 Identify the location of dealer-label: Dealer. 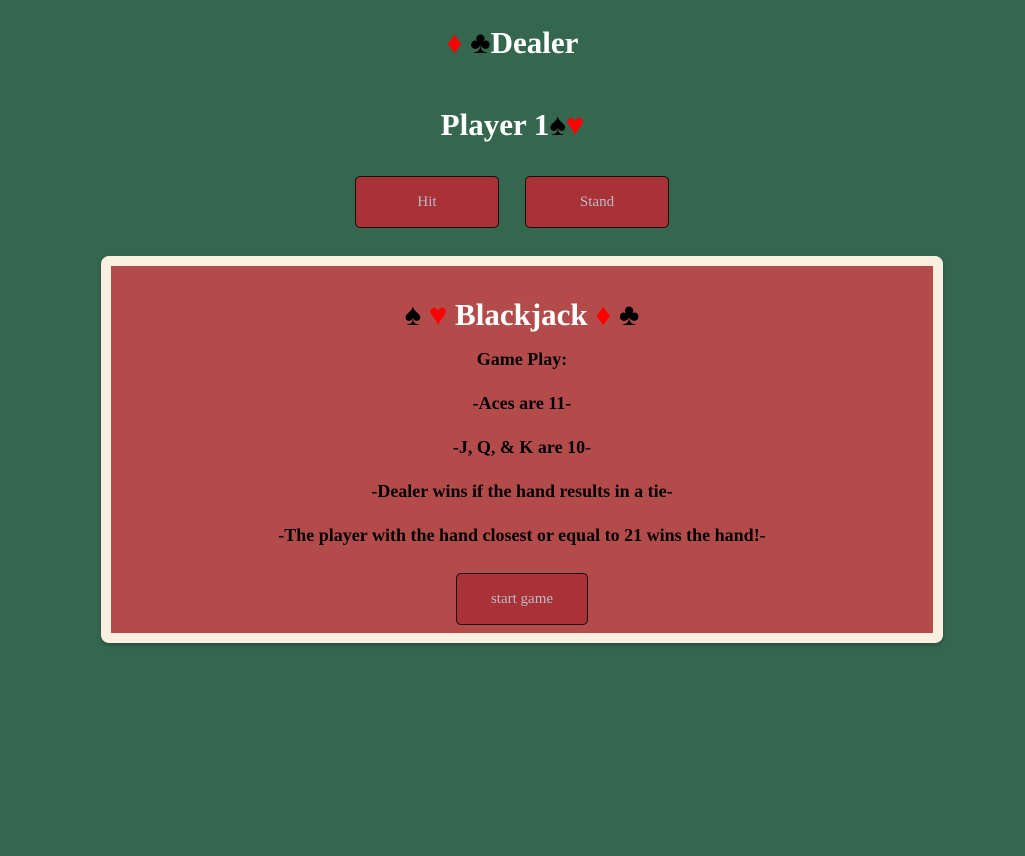
(534, 42).